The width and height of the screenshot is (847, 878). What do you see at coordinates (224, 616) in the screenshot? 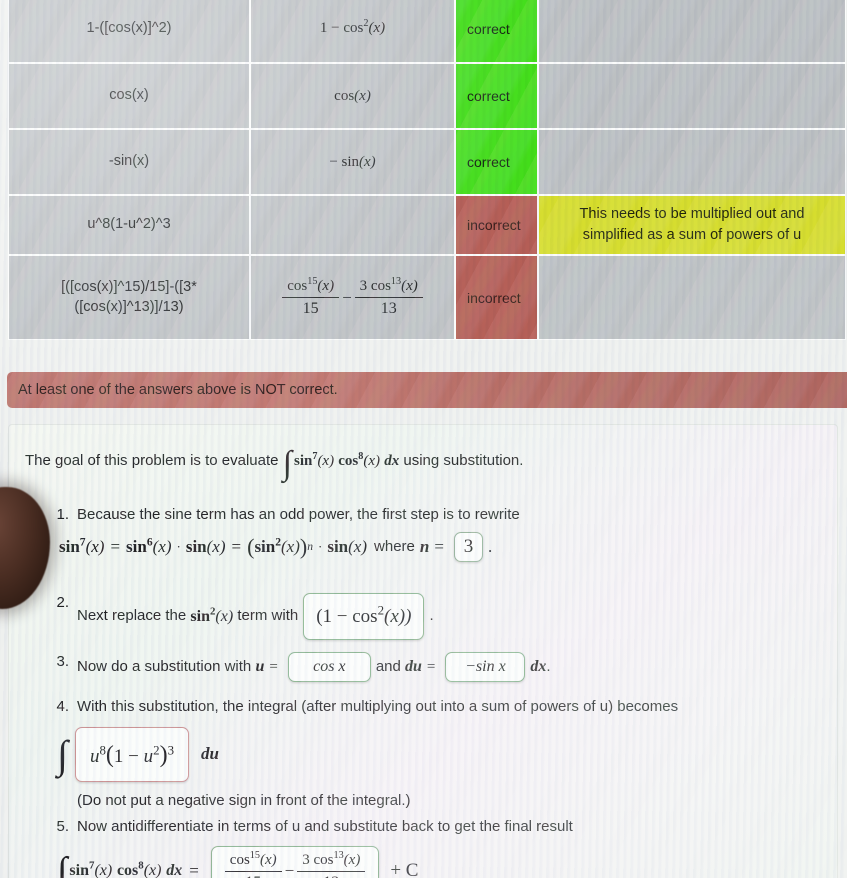
I see `step-2-term-arg: (x)` at bounding box center [224, 616].